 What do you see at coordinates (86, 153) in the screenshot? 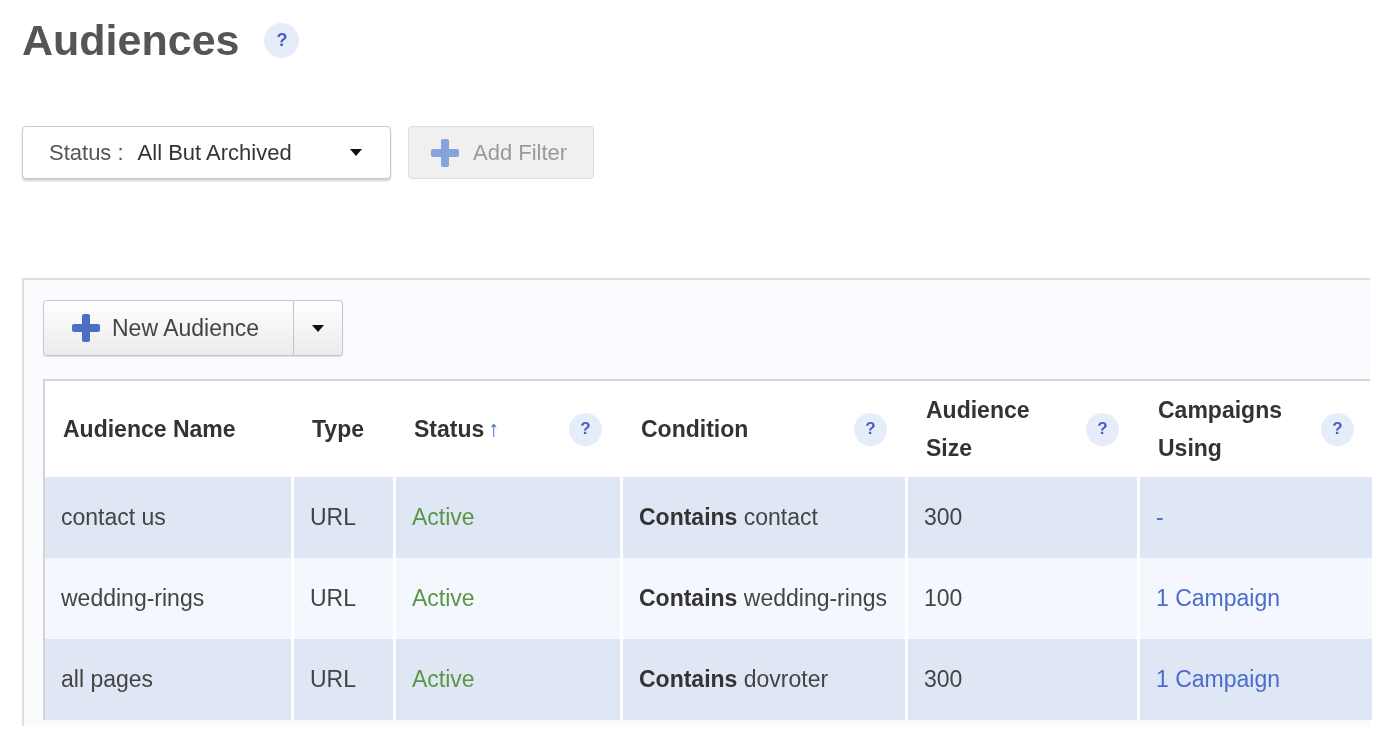
I see `filter-label: Status :` at bounding box center [86, 153].